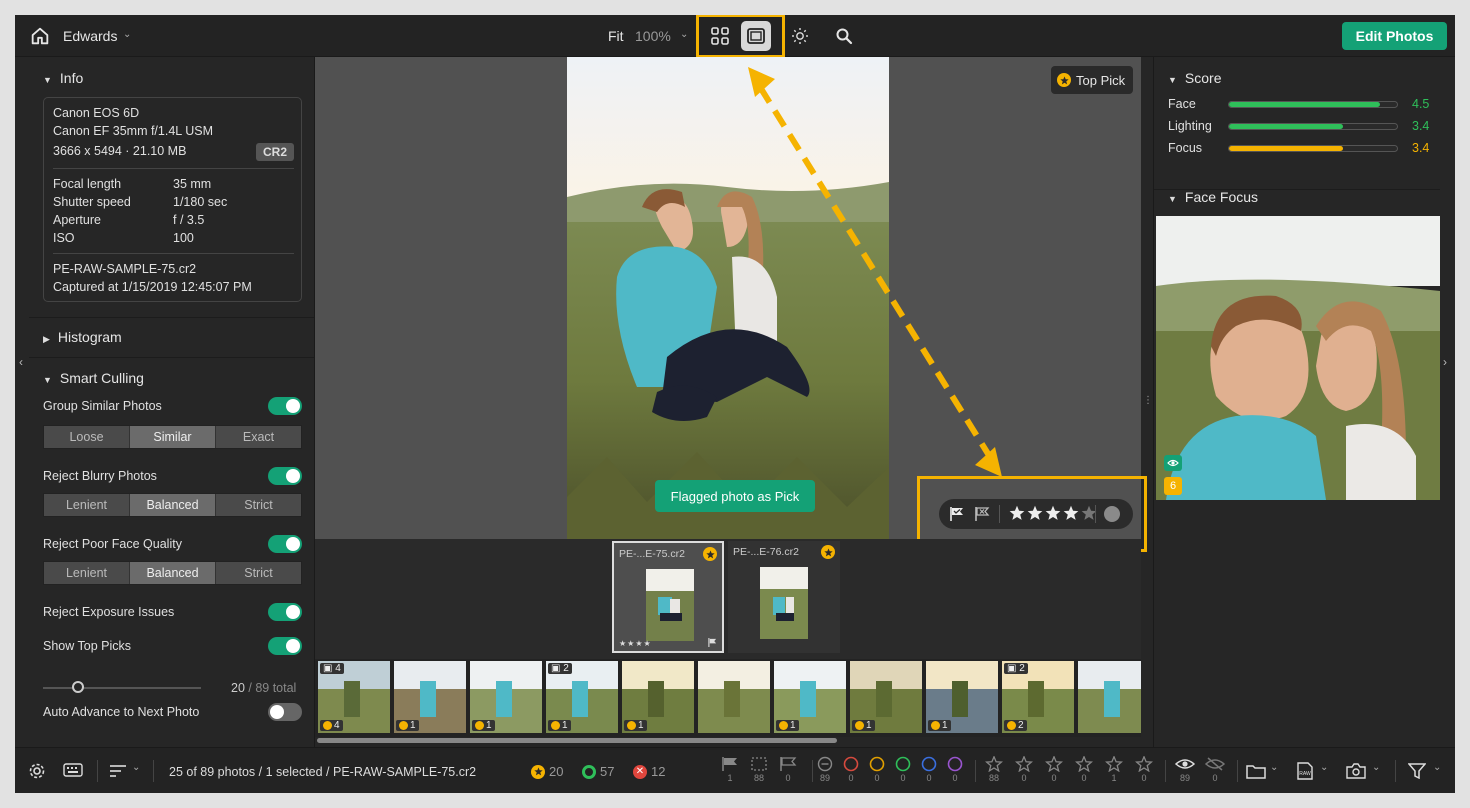  Describe the element at coordinates (1417, 771) in the screenshot. I see `filter-icon` at that location.